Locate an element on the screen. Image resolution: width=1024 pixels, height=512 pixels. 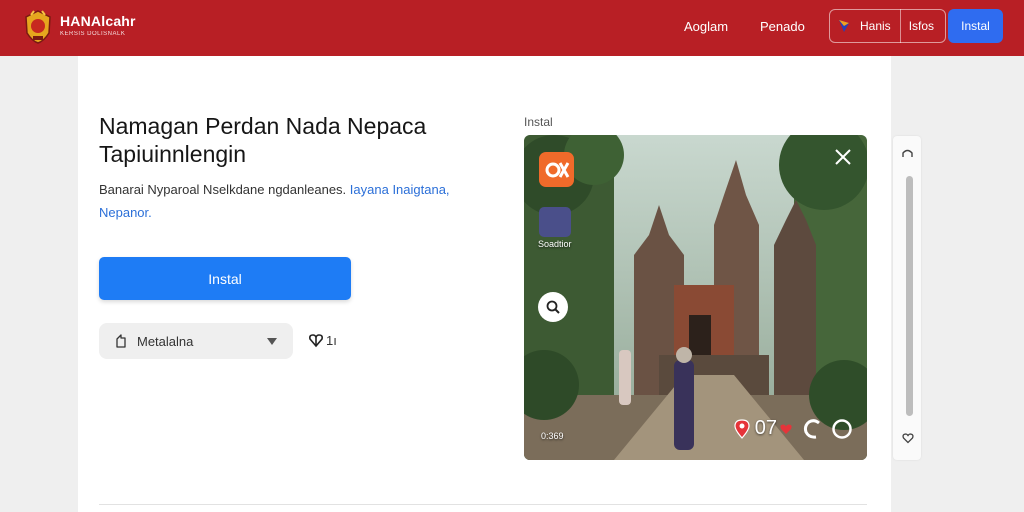
app-logo-glyph is located at coordinates (557, 169).